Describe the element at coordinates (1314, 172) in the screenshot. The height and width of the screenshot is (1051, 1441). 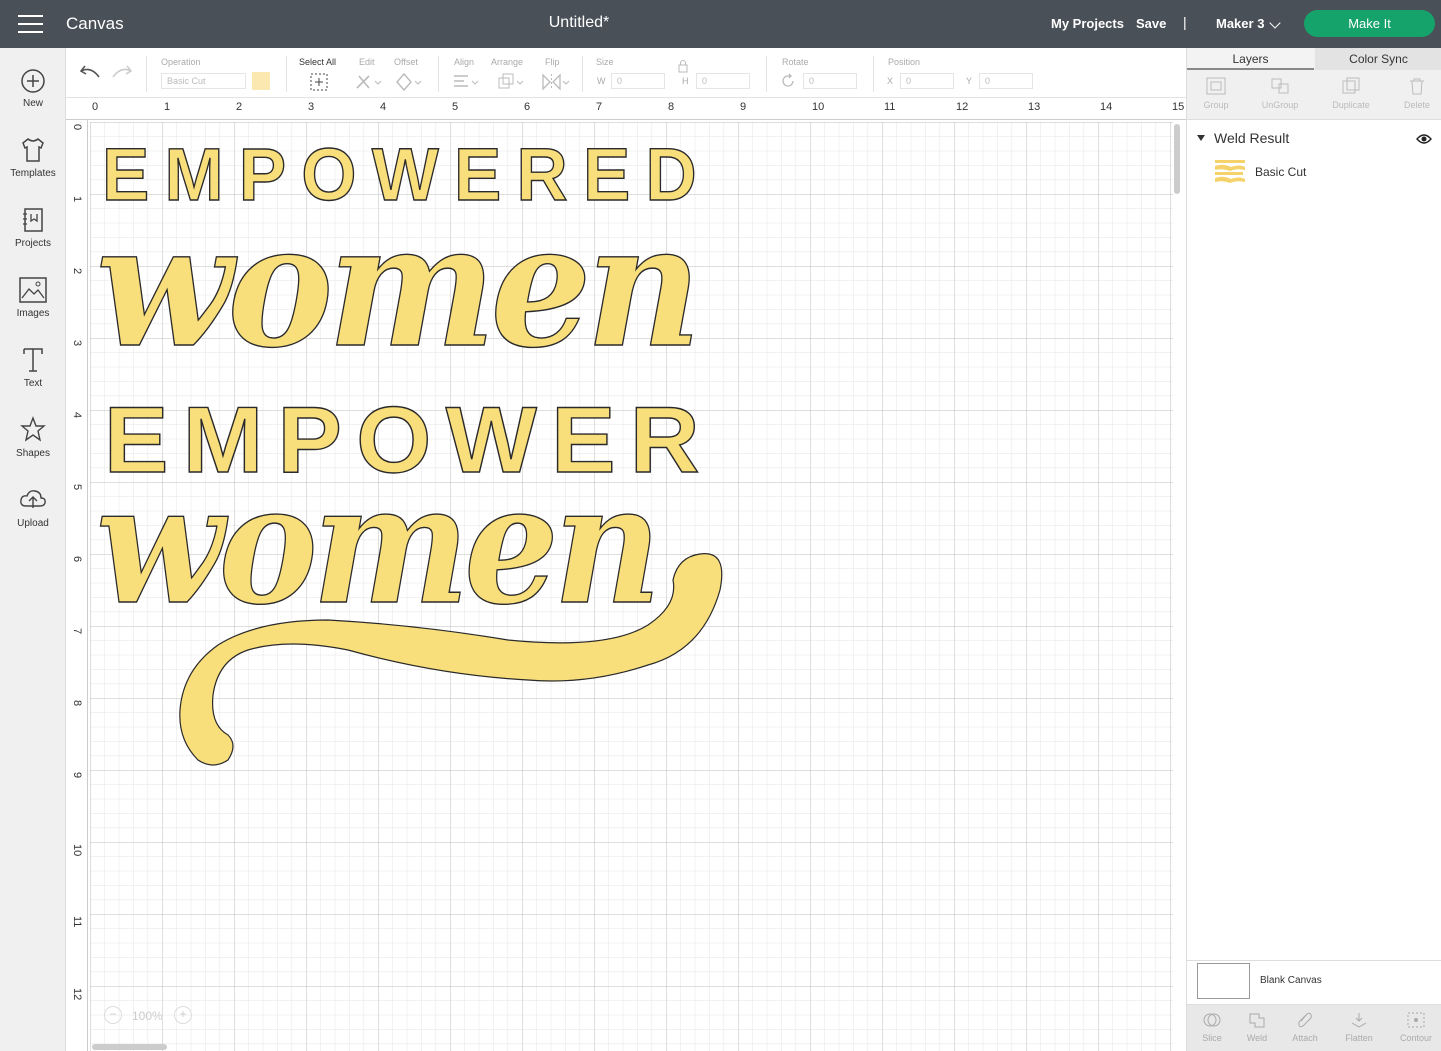
I see `layer-item: Basic Cut` at that location.